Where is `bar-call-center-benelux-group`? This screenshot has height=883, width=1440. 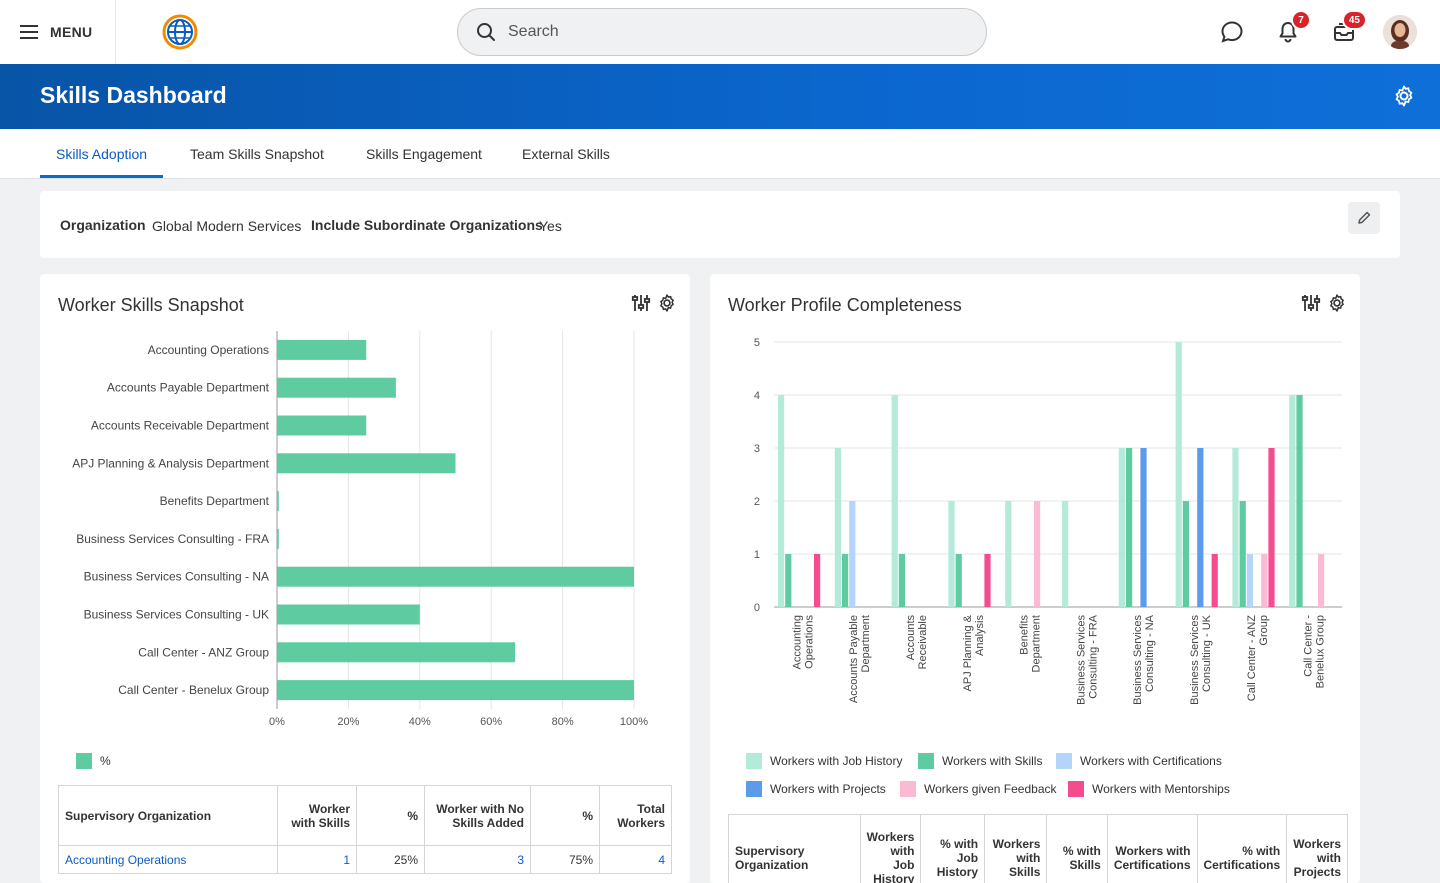 bar-call-center-benelux-group is located at coordinates (455, 690).